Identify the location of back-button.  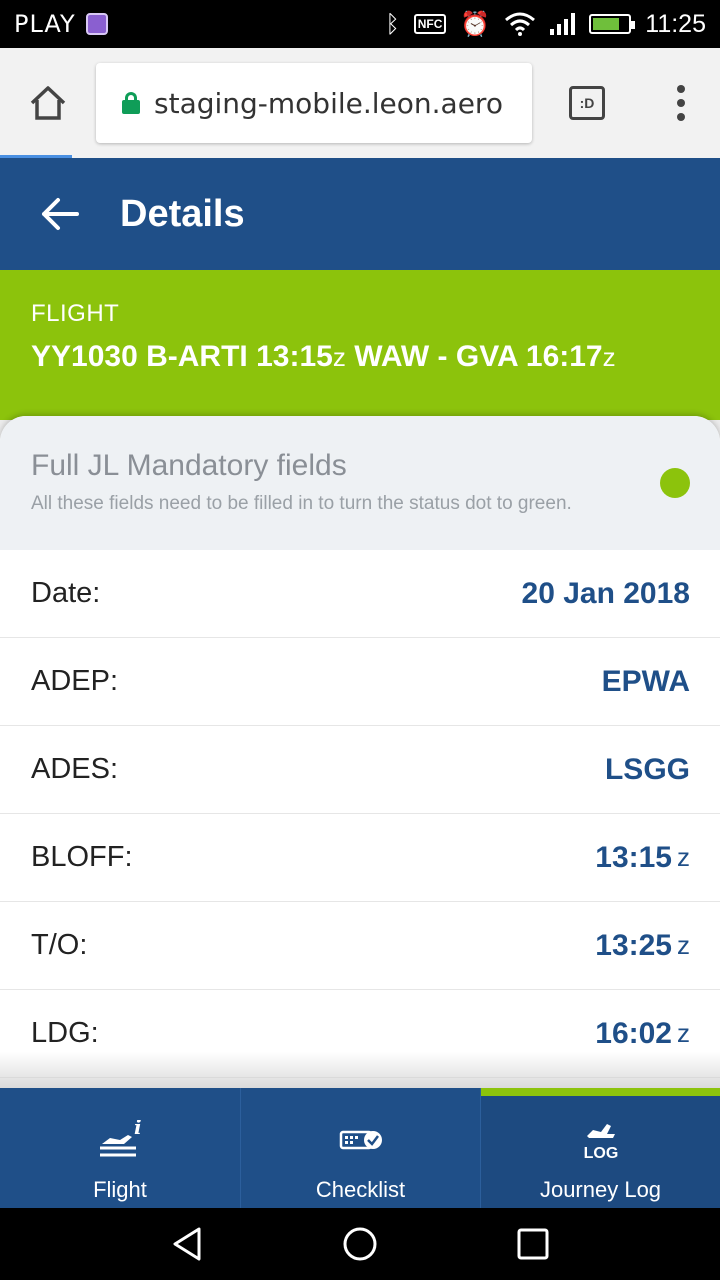
(60, 214).